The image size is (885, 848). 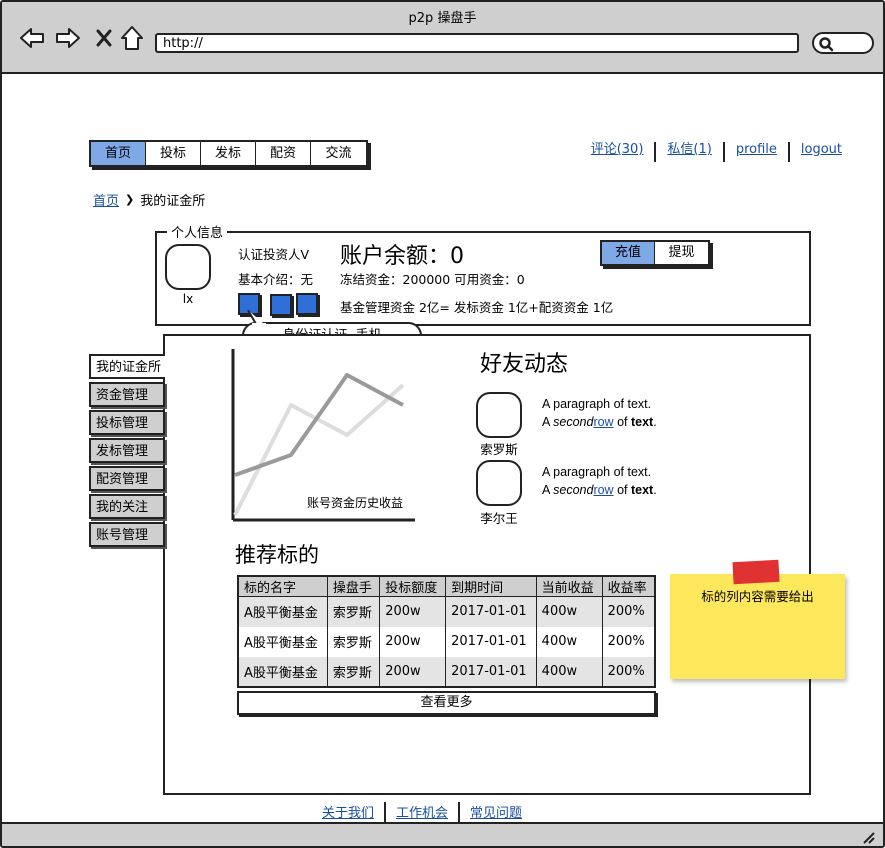 I want to click on sidebar-item-funds: 资金管理, so click(x=127, y=394).